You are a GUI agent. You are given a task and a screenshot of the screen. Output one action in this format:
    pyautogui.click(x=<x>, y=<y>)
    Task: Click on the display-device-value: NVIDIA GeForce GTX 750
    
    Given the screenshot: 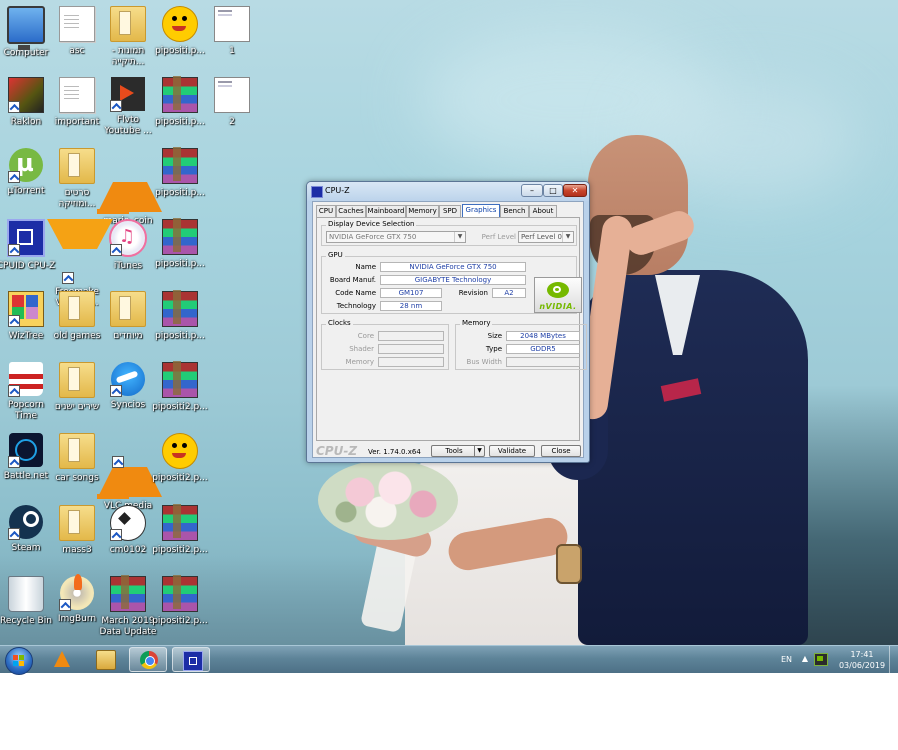 What is the action you would take?
    pyautogui.click(x=373, y=237)
    